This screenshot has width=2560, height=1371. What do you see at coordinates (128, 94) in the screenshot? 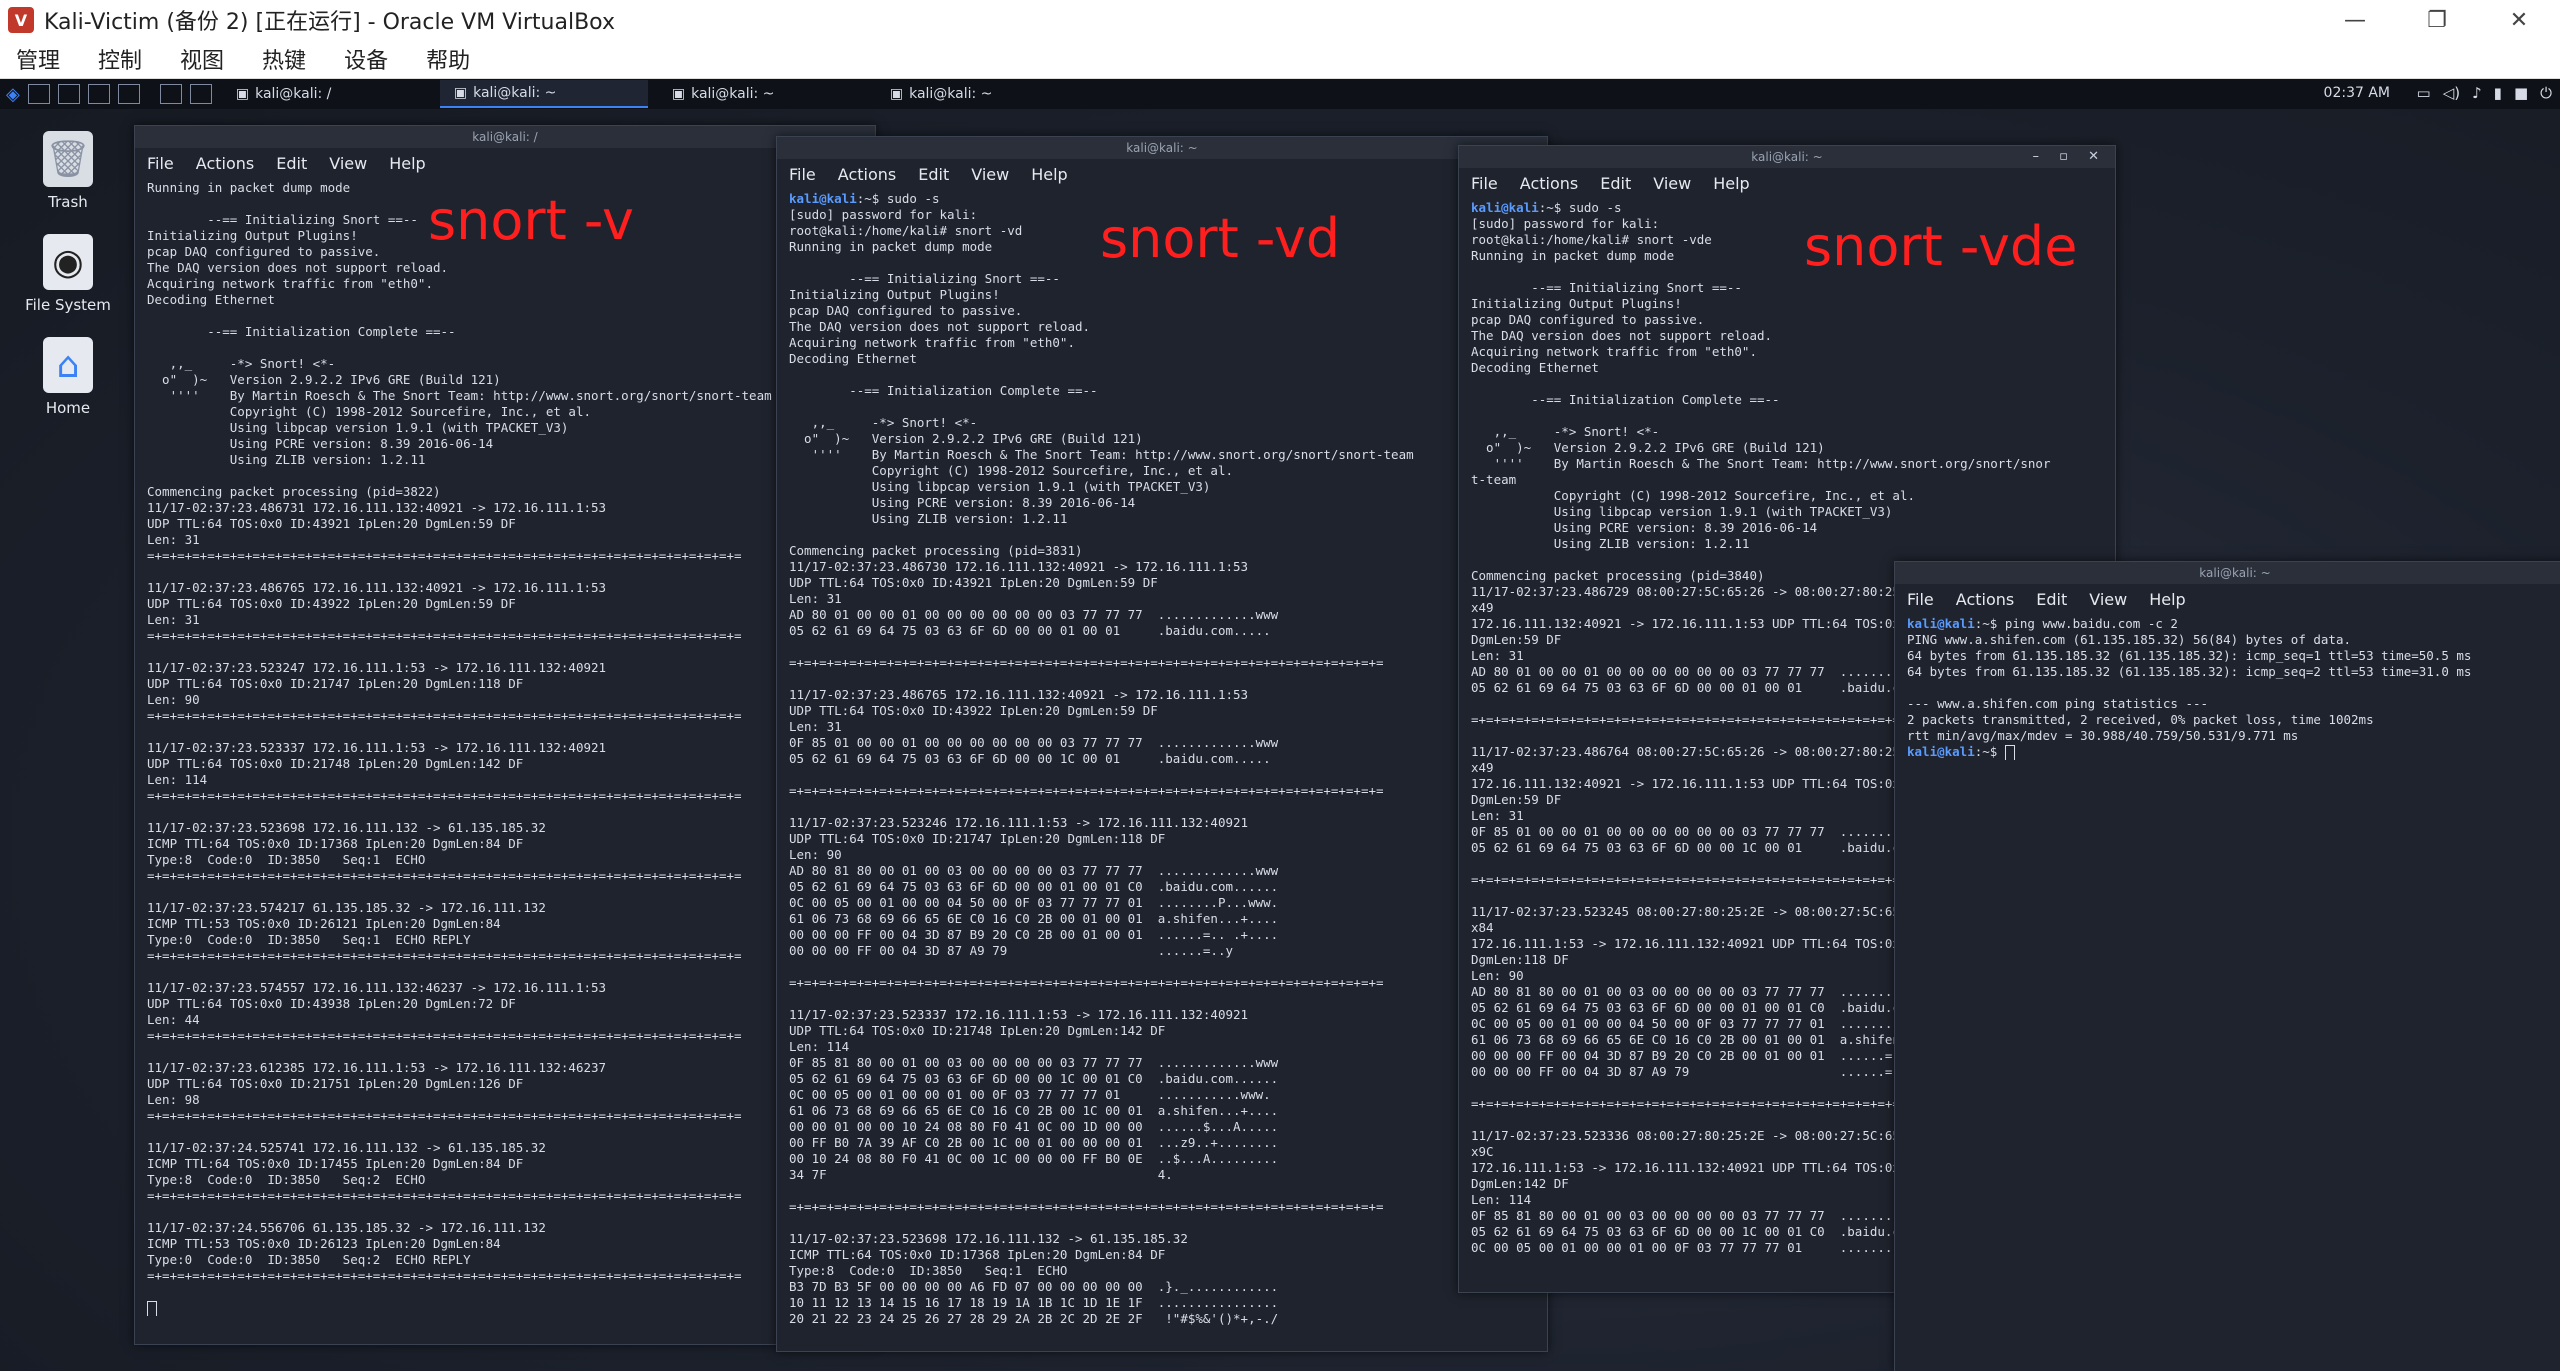
I see `browser-launcher-icon` at bounding box center [128, 94].